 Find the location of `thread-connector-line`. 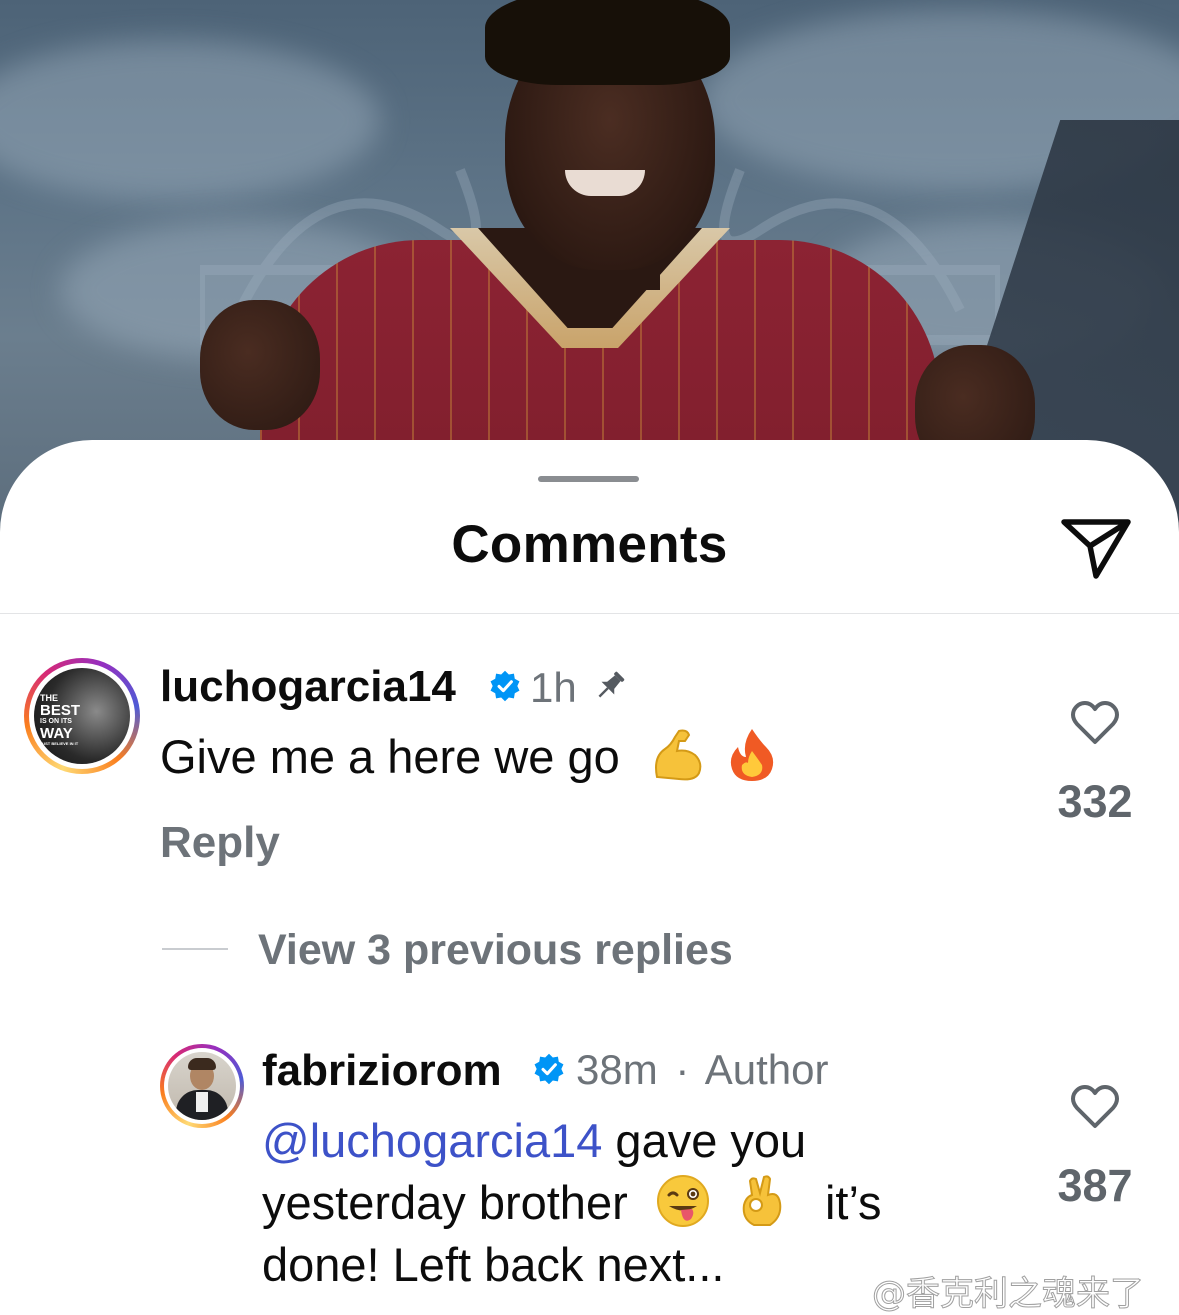

thread-connector-line is located at coordinates (195, 949).